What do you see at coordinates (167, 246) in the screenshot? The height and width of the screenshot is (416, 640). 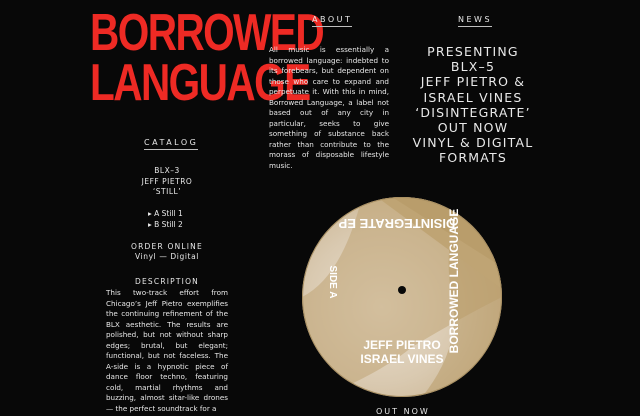 I see `order-online-label: ORDER ONLINE` at bounding box center [167, 246].